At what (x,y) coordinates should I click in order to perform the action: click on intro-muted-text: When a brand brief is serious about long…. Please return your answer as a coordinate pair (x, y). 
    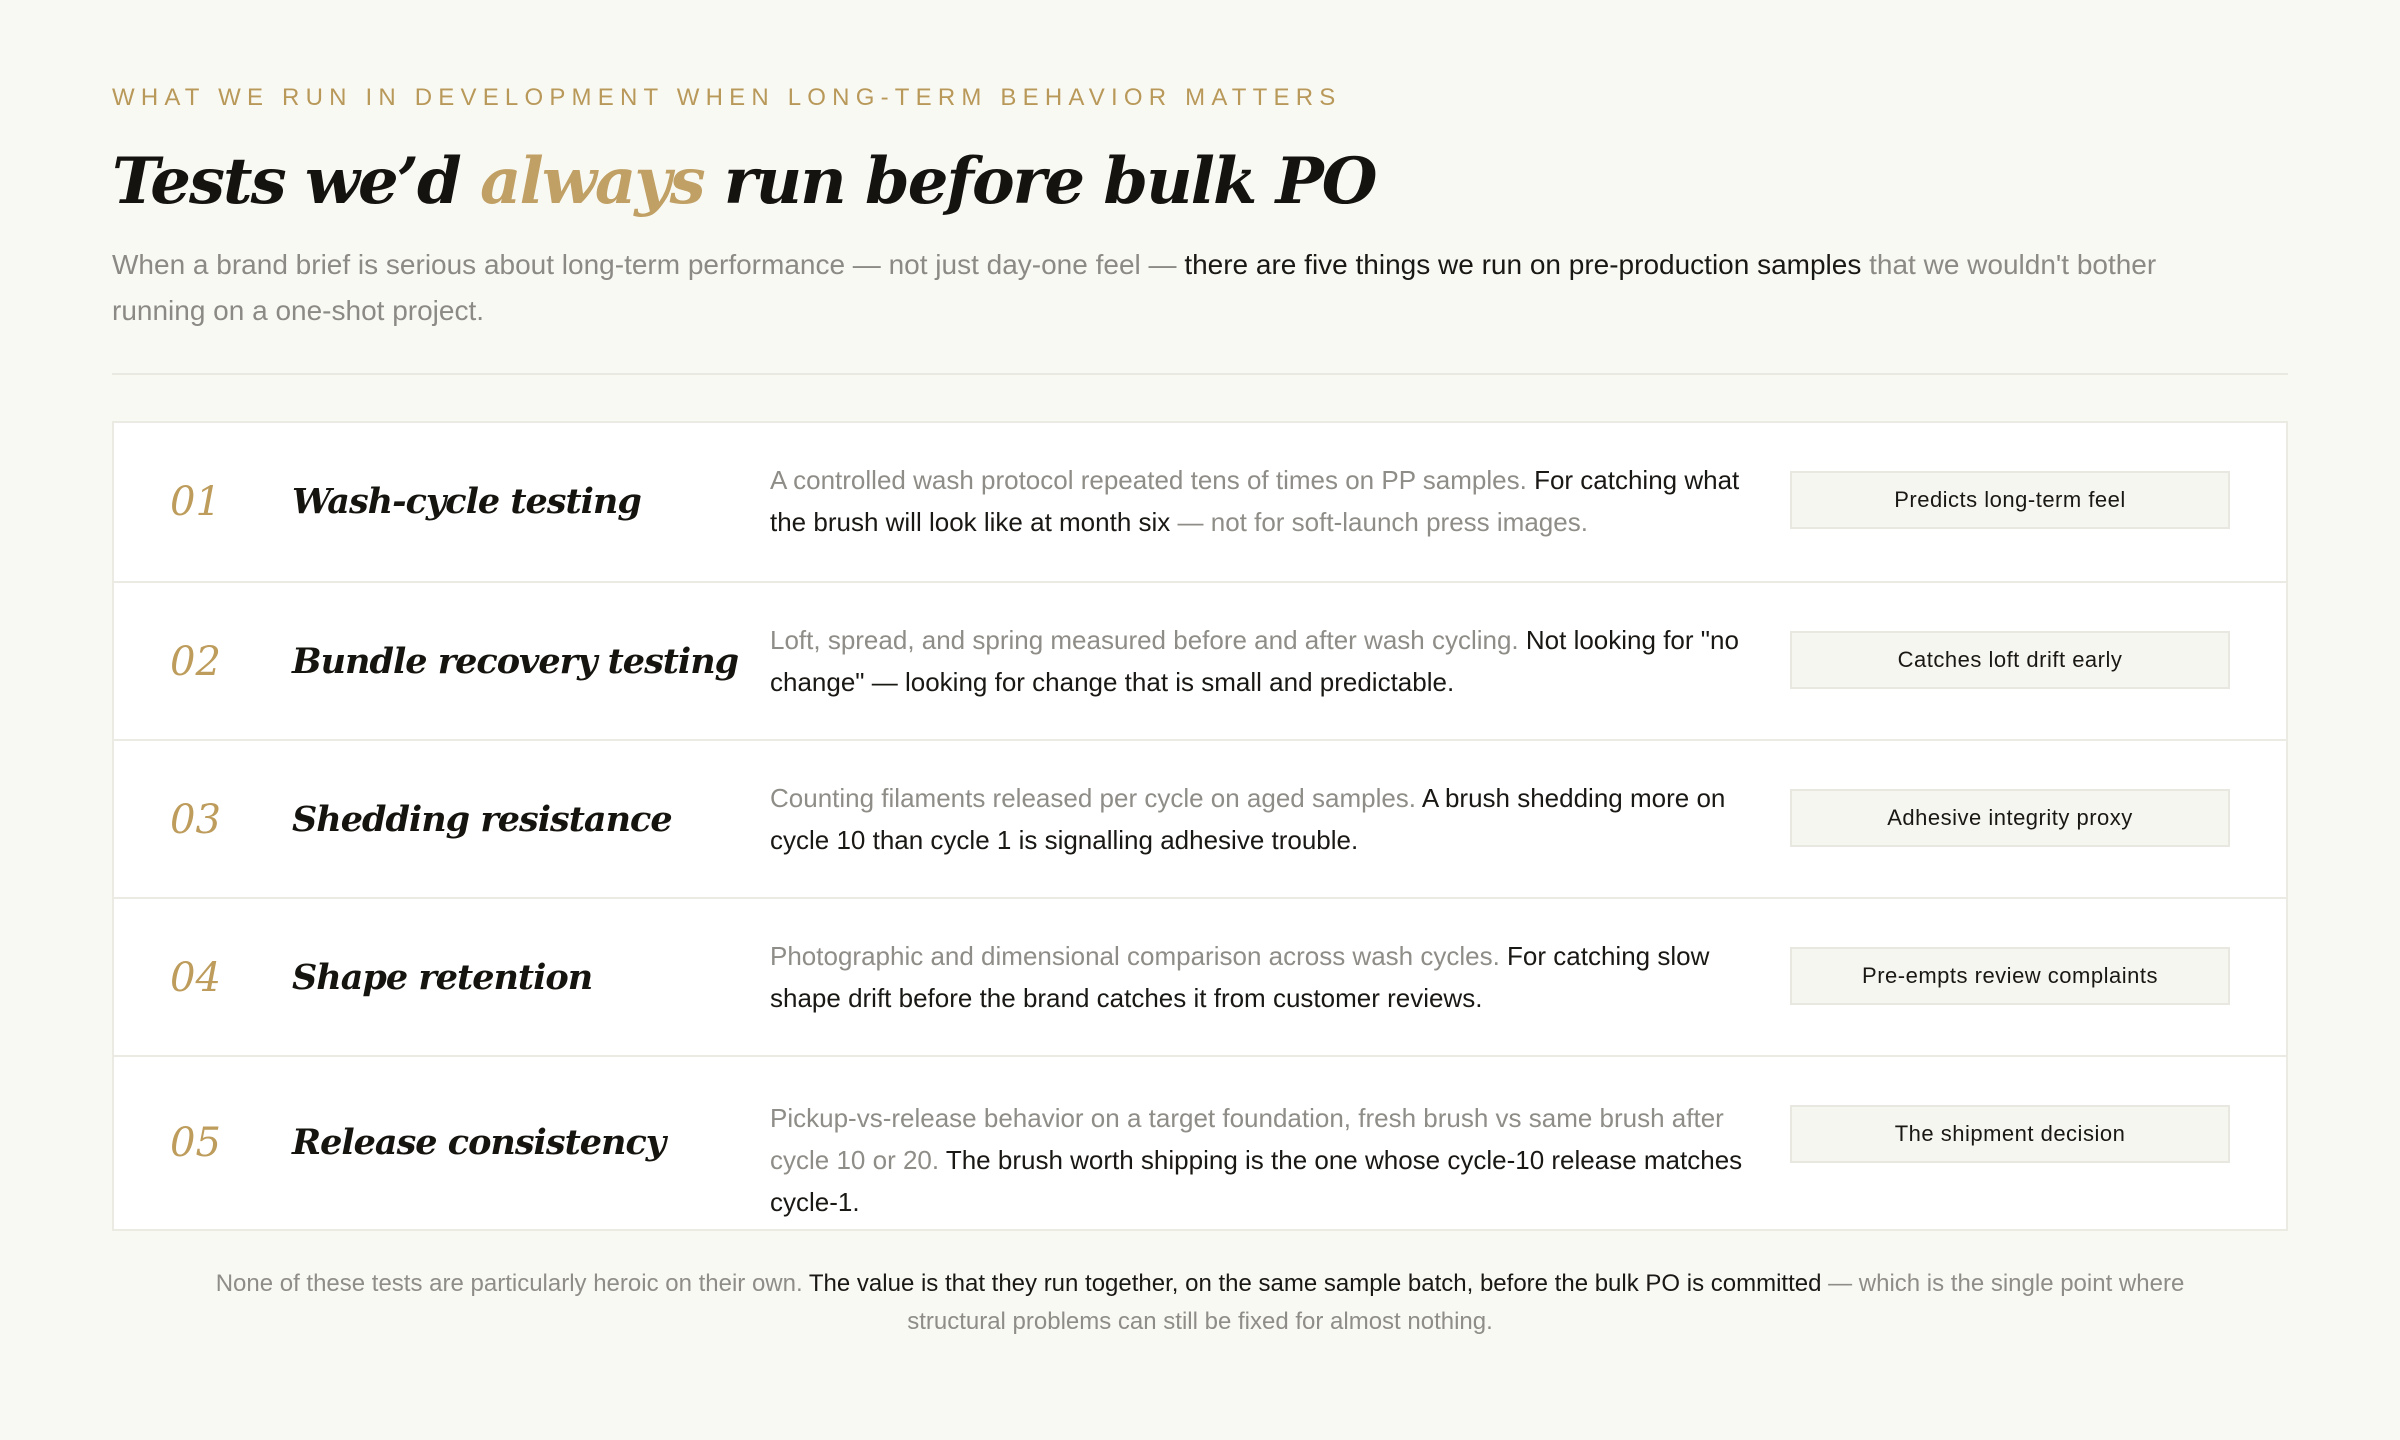
    Looking at the image, I should click on (648, 264).